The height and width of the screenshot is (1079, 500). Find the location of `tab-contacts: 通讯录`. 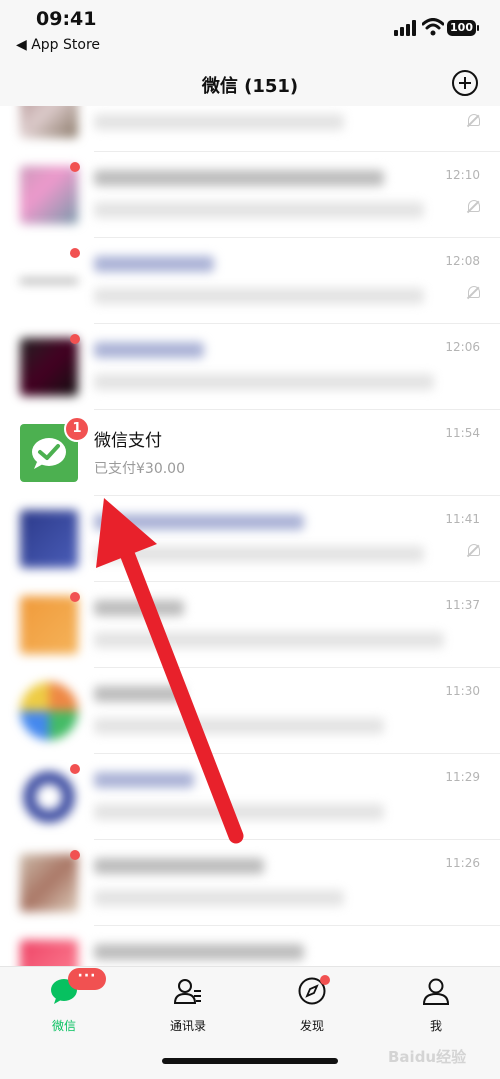

tab-contacts: 通讯录 is located at coordinates (188, 1007).